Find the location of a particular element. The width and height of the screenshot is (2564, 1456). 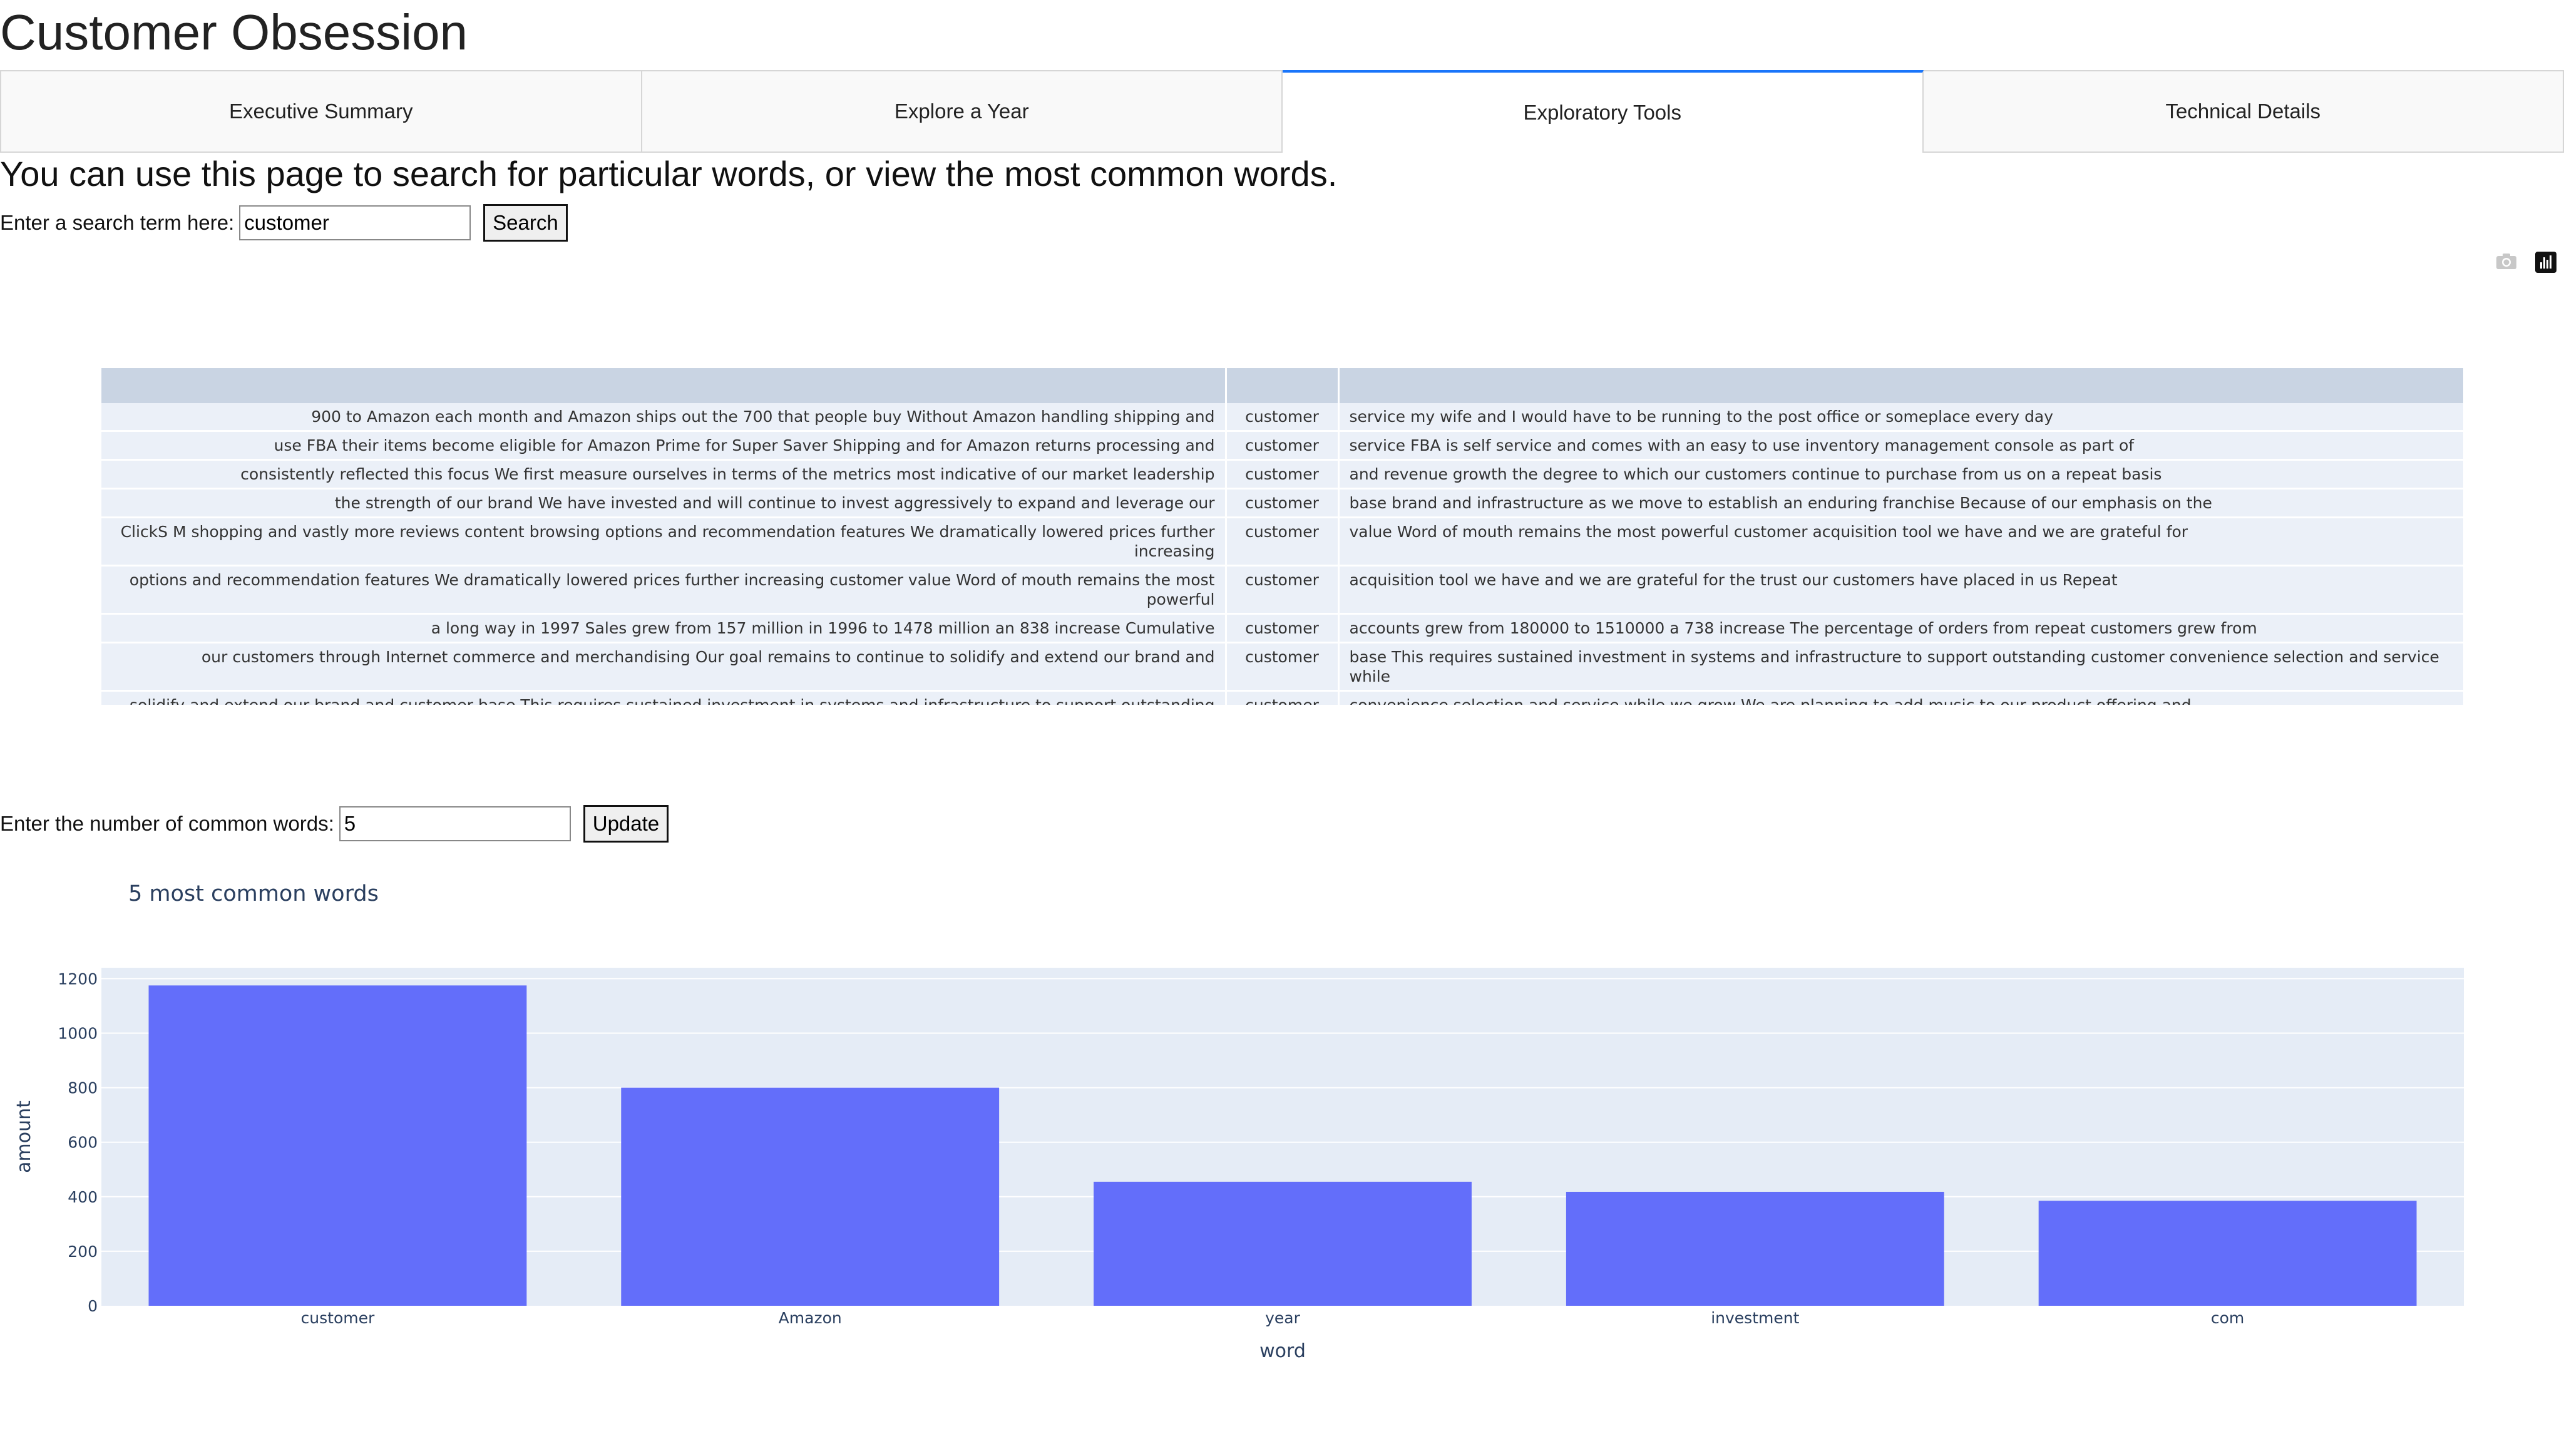

search-button: Search is located at coordinates (525, 223).